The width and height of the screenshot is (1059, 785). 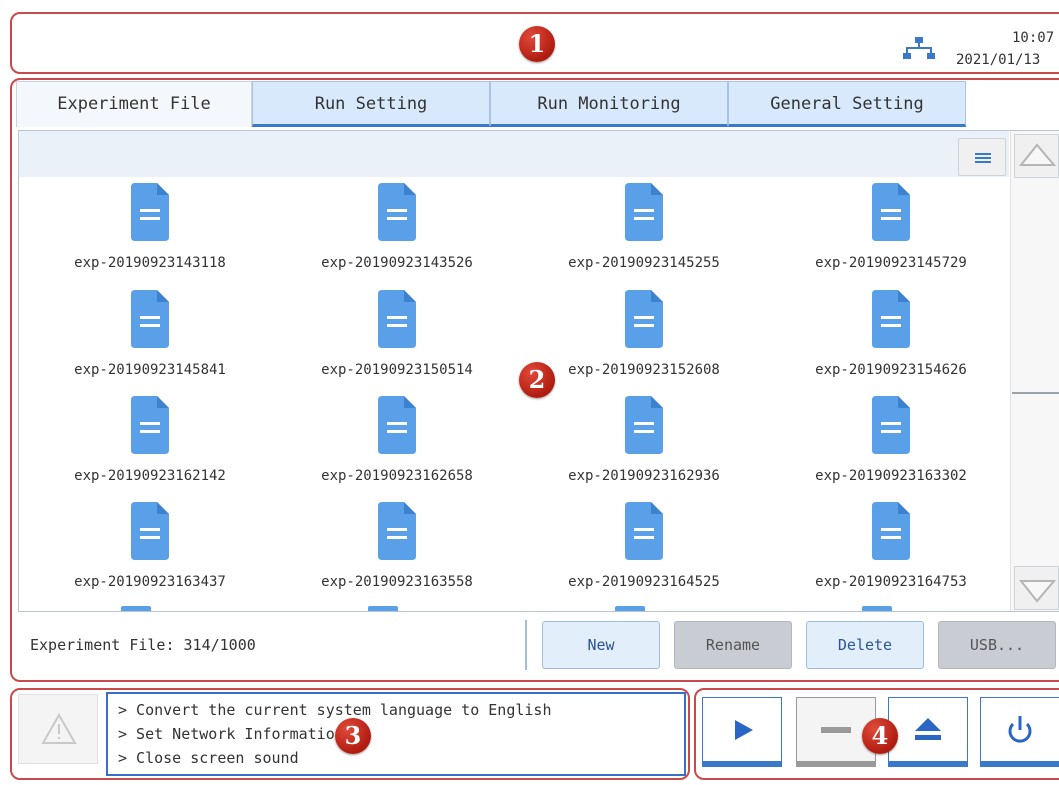 What do you see at coordinates (880, 736) in the screenshot?
I see `region-badge-4: 4` at bounding box center [880, 736].